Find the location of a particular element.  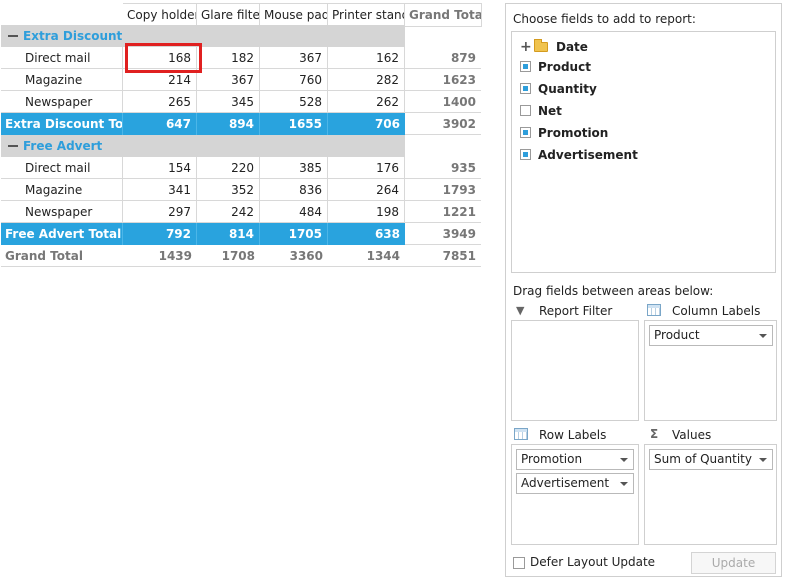

value-cell: 385 is located at coordinates (294, 168).